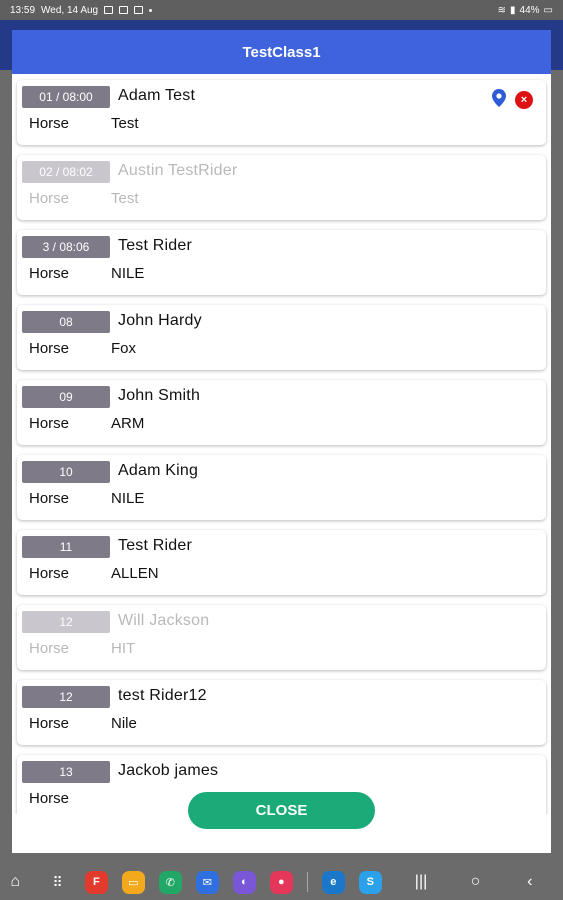 This screenshot has height=900, width=563. I want to click on rider-name: John Hardy, so click(160, 320).